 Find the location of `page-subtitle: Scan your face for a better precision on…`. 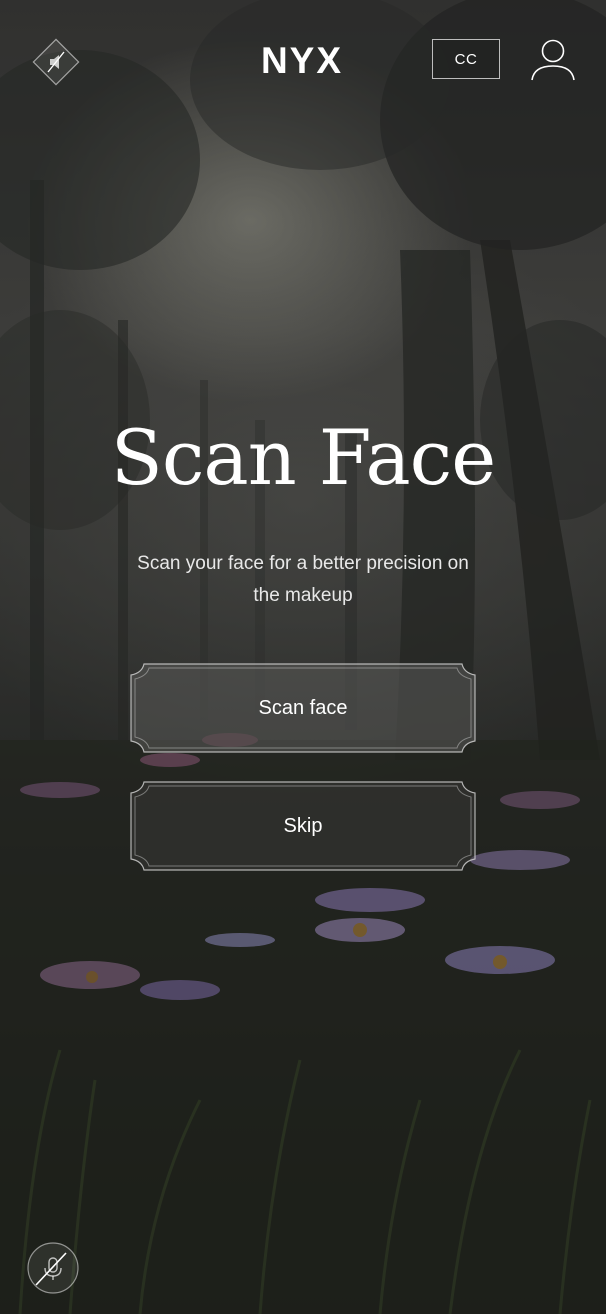

page-subtitle: Scan your face for a better precision on… is located at coordinates (303, 579).